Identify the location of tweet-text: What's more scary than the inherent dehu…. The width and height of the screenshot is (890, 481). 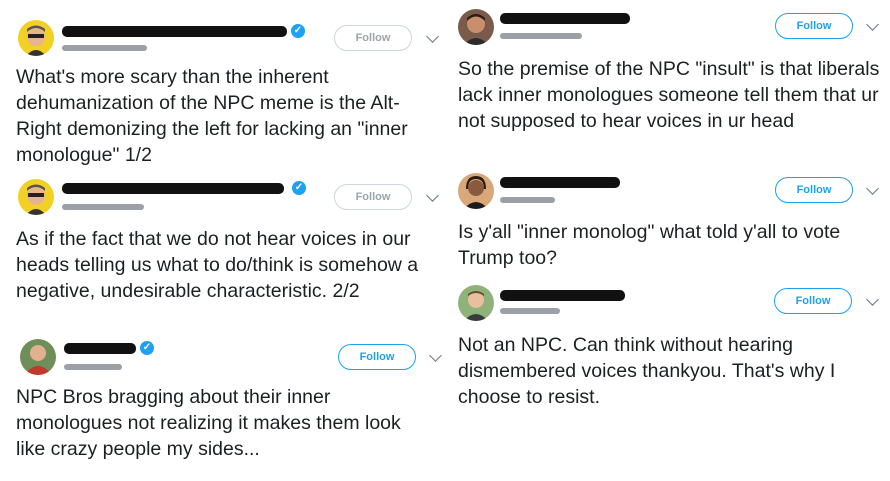
(212, 116).